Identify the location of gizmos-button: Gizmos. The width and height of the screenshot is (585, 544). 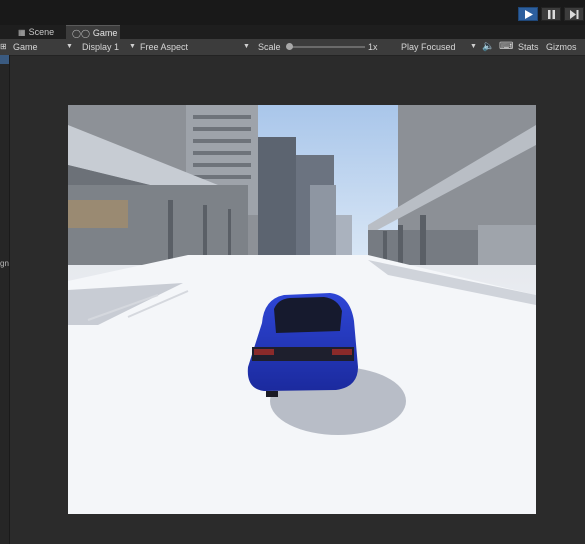
(561, 47).